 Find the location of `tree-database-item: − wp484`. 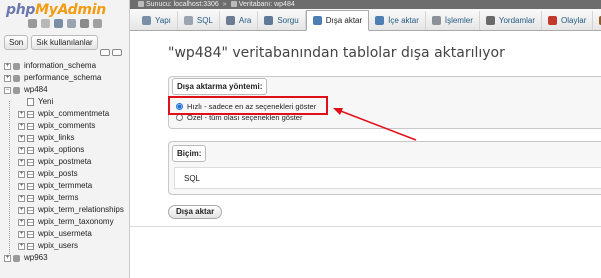

tree-database-item: − wp484 is located at coordinates (65, 90).